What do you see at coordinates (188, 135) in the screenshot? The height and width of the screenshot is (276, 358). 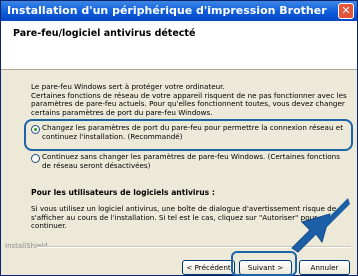 I see `recommended-option-highlight` at bounding box center [188, 135].